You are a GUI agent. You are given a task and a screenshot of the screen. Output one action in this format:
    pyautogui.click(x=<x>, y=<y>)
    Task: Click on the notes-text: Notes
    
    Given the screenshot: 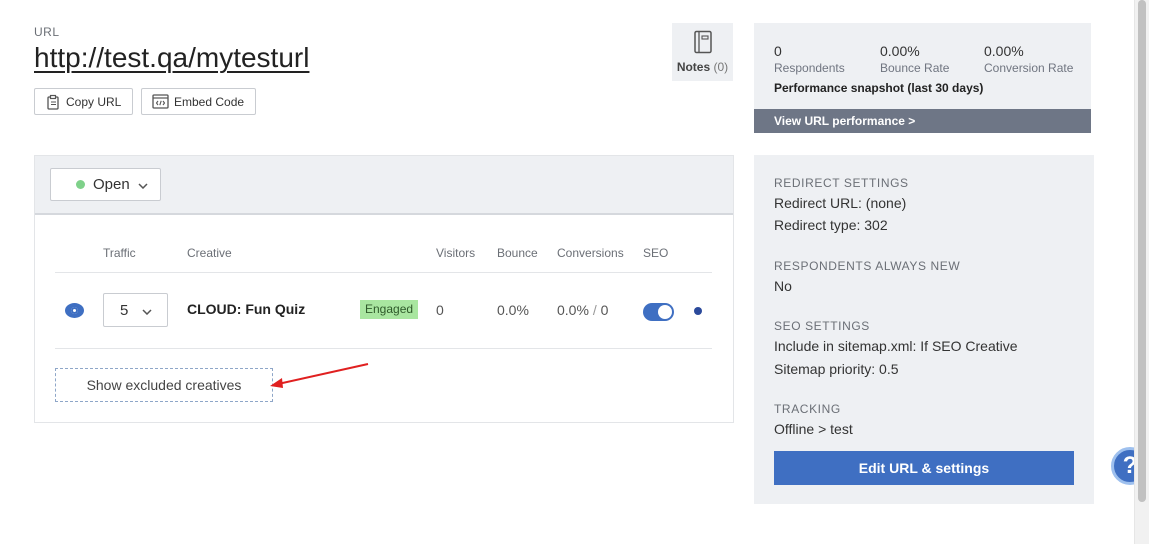 What is the action you would take?
    pyautogui.click(x=693, y=67)
    